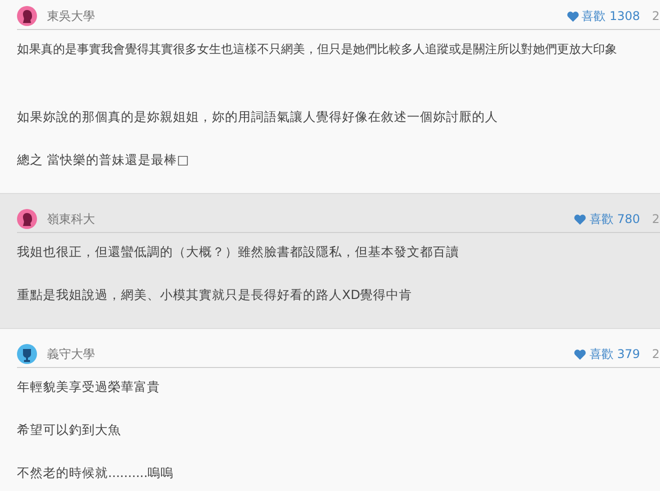 This screenshot has width=660, height=491. Describe the element at coordinates (603, 16) in the screenshot. I see `like-button: 喜歡 1308` at that location.